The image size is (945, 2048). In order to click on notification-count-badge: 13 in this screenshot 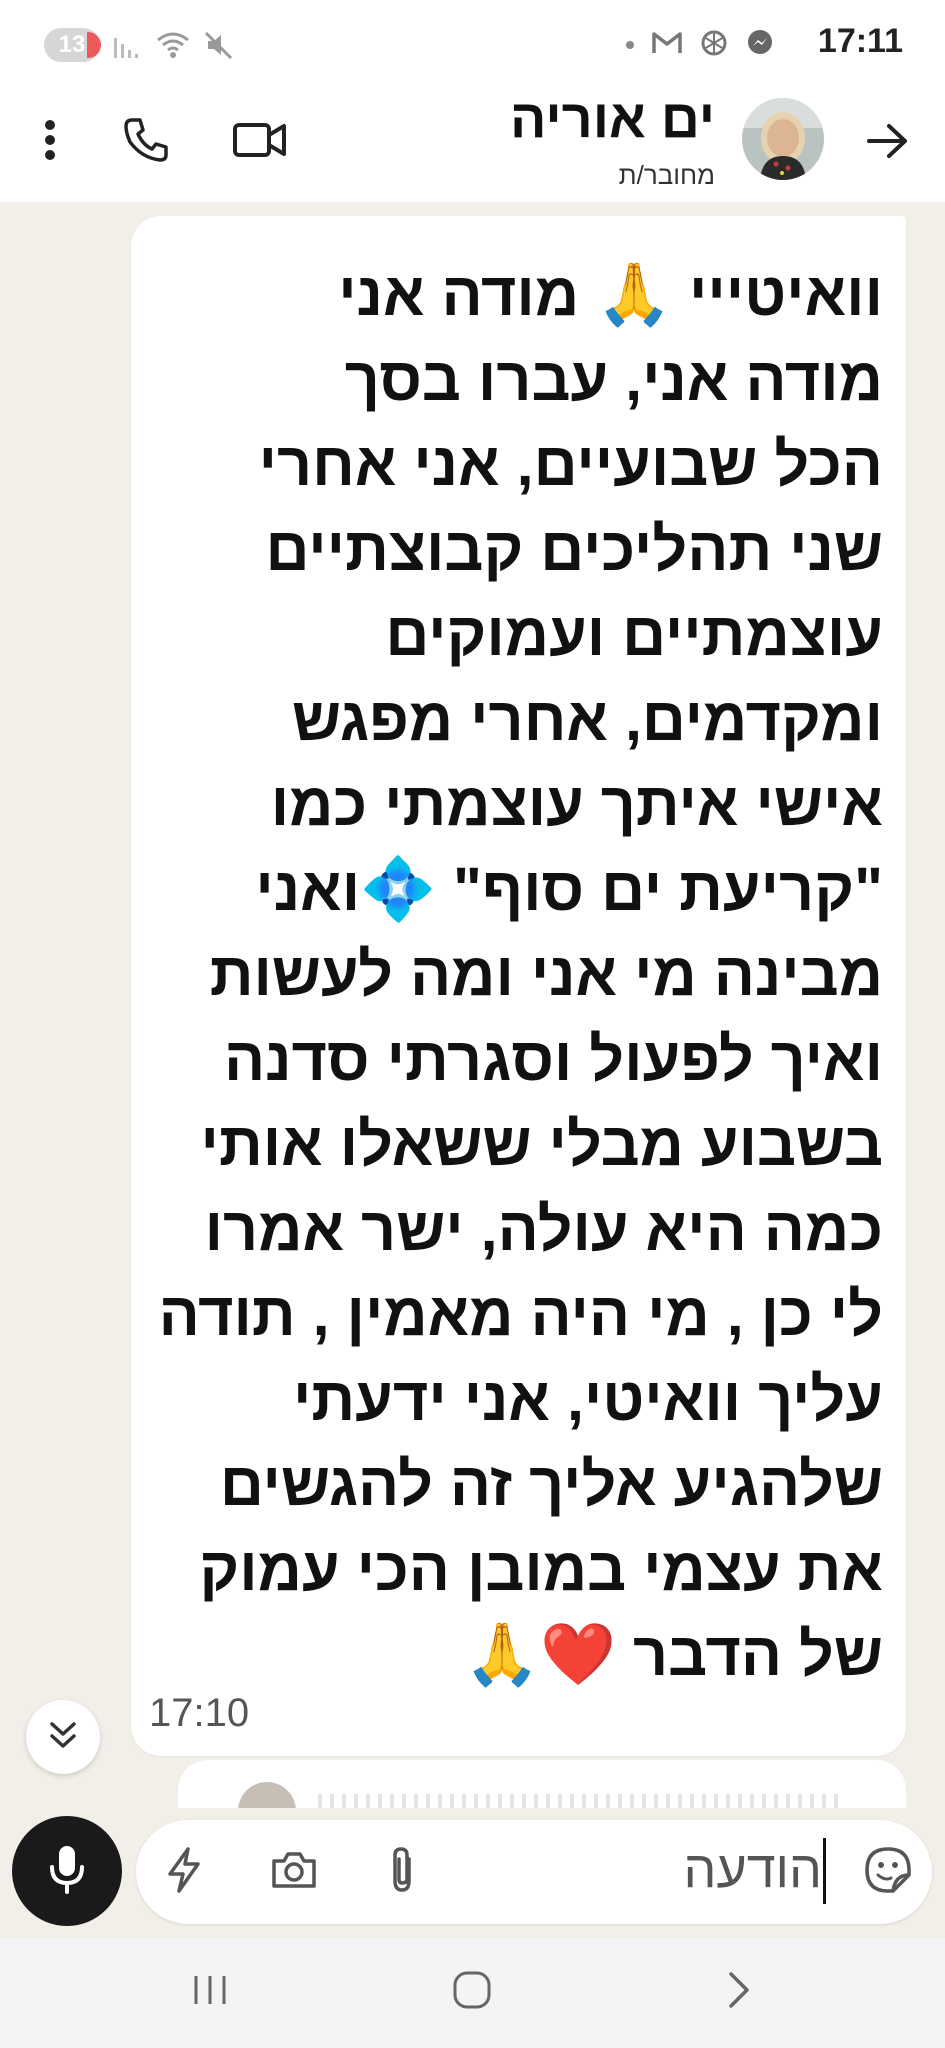, I will do `click(72, 45)`.